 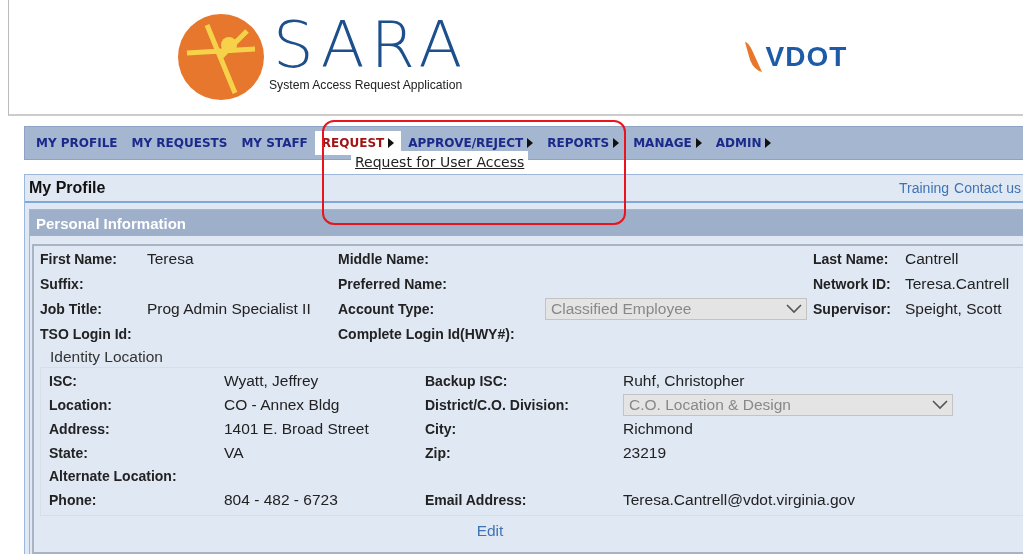 What do you see at coordinates (987, 188) in the screenshot?
I see `header-link: Contact us` at bounding box center [987, 188].